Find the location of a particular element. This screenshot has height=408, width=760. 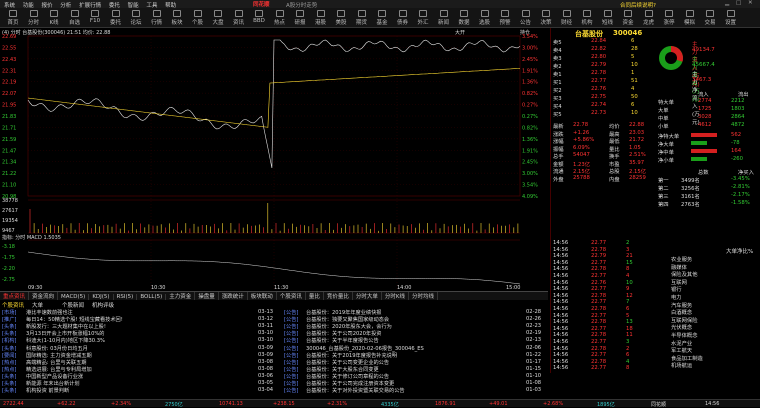

announcement-title: 台基股份：2019年年度业绩快报 is located at coordinates (343, 312).